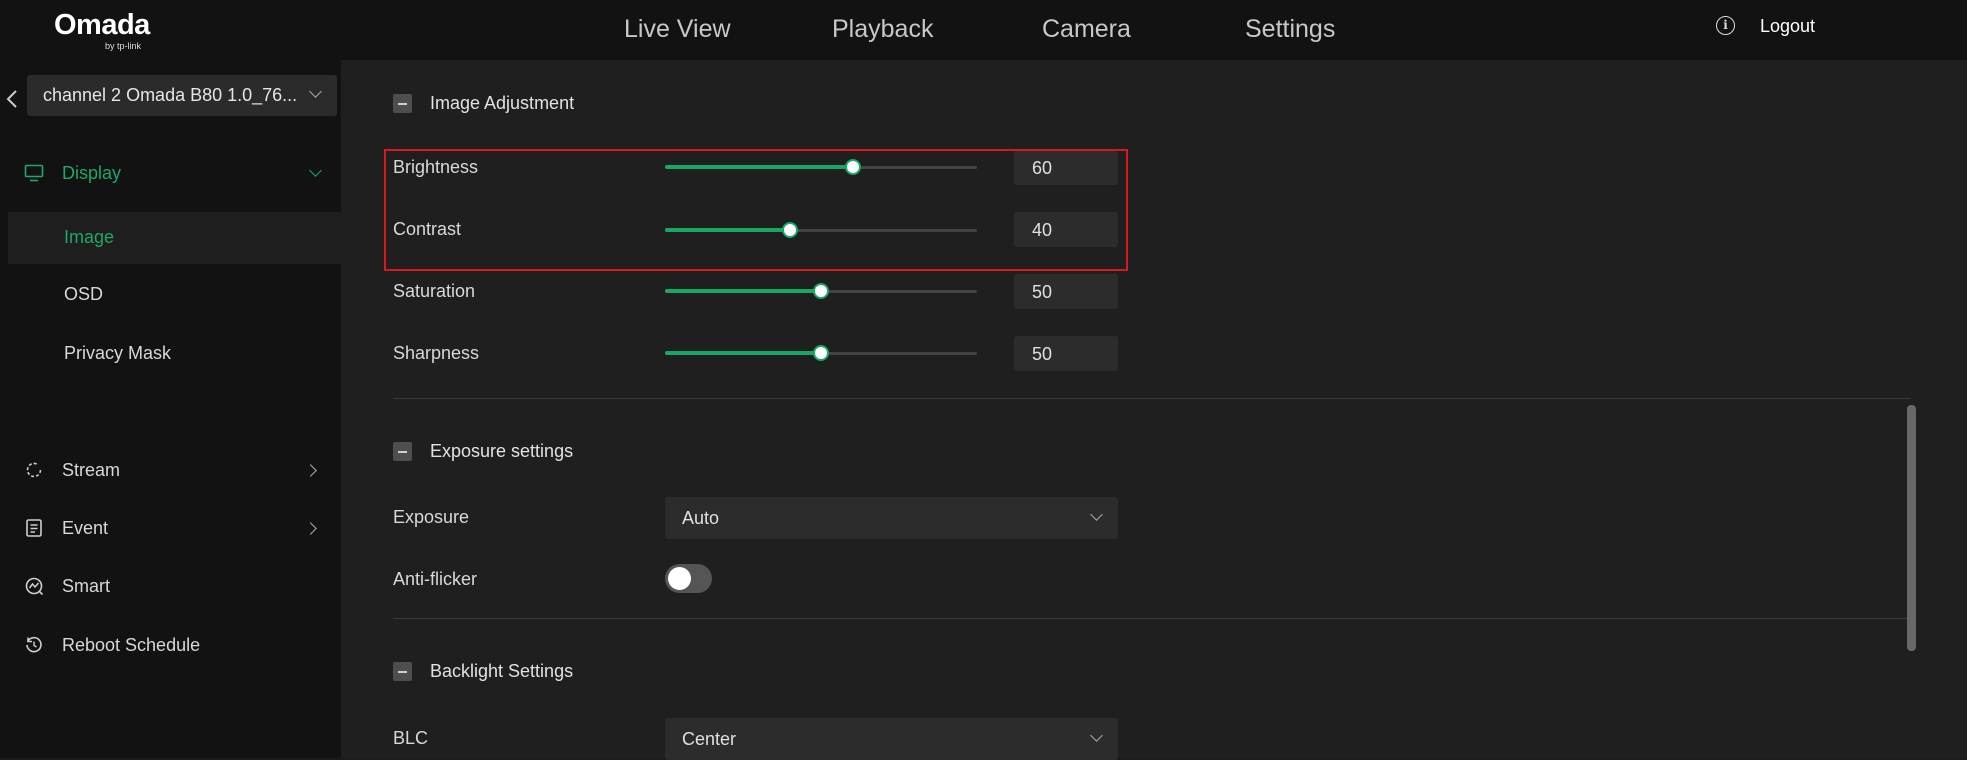 The image size is (1967, 760). Describe the element at coordinates (34, 173) in the screenshot. I see `monitor-icon` at that location.